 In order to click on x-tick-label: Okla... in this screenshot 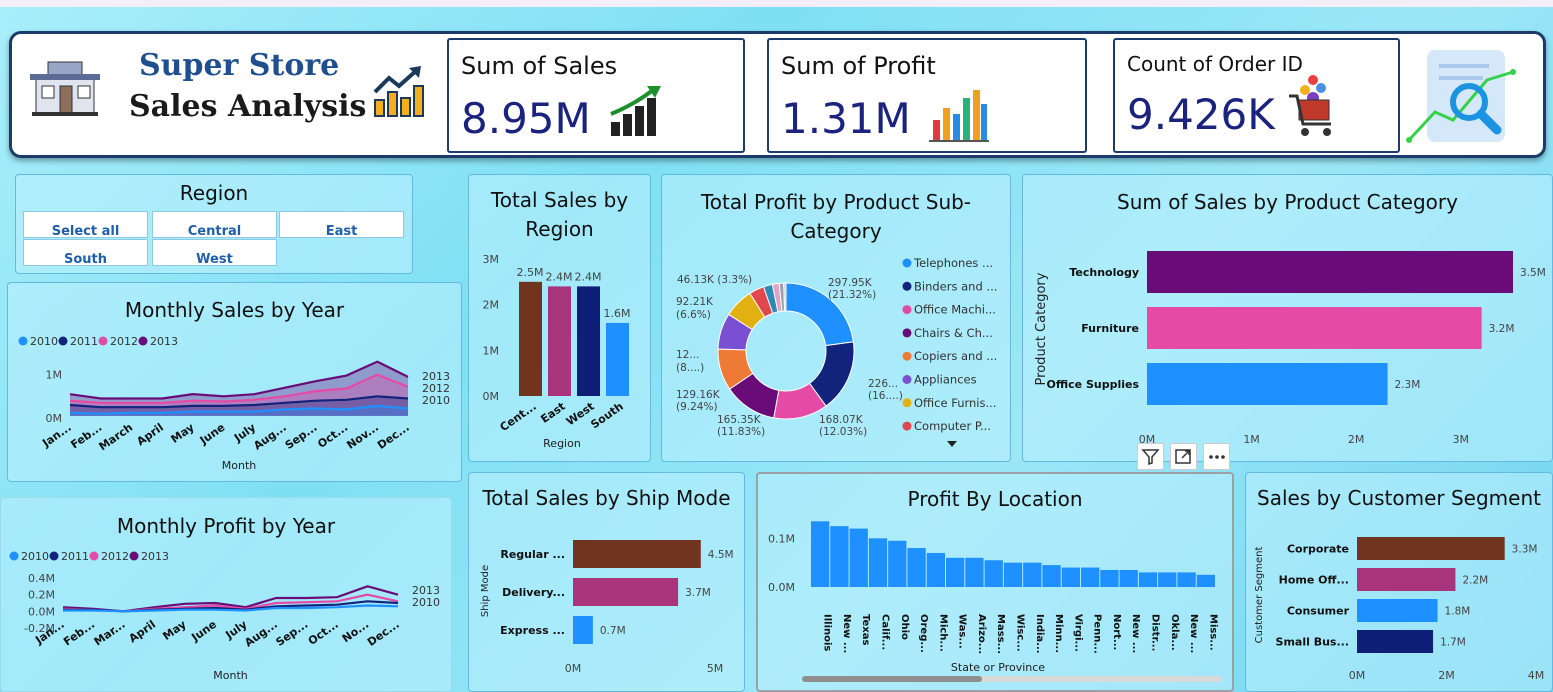, I will do `click(1174, 632)`.